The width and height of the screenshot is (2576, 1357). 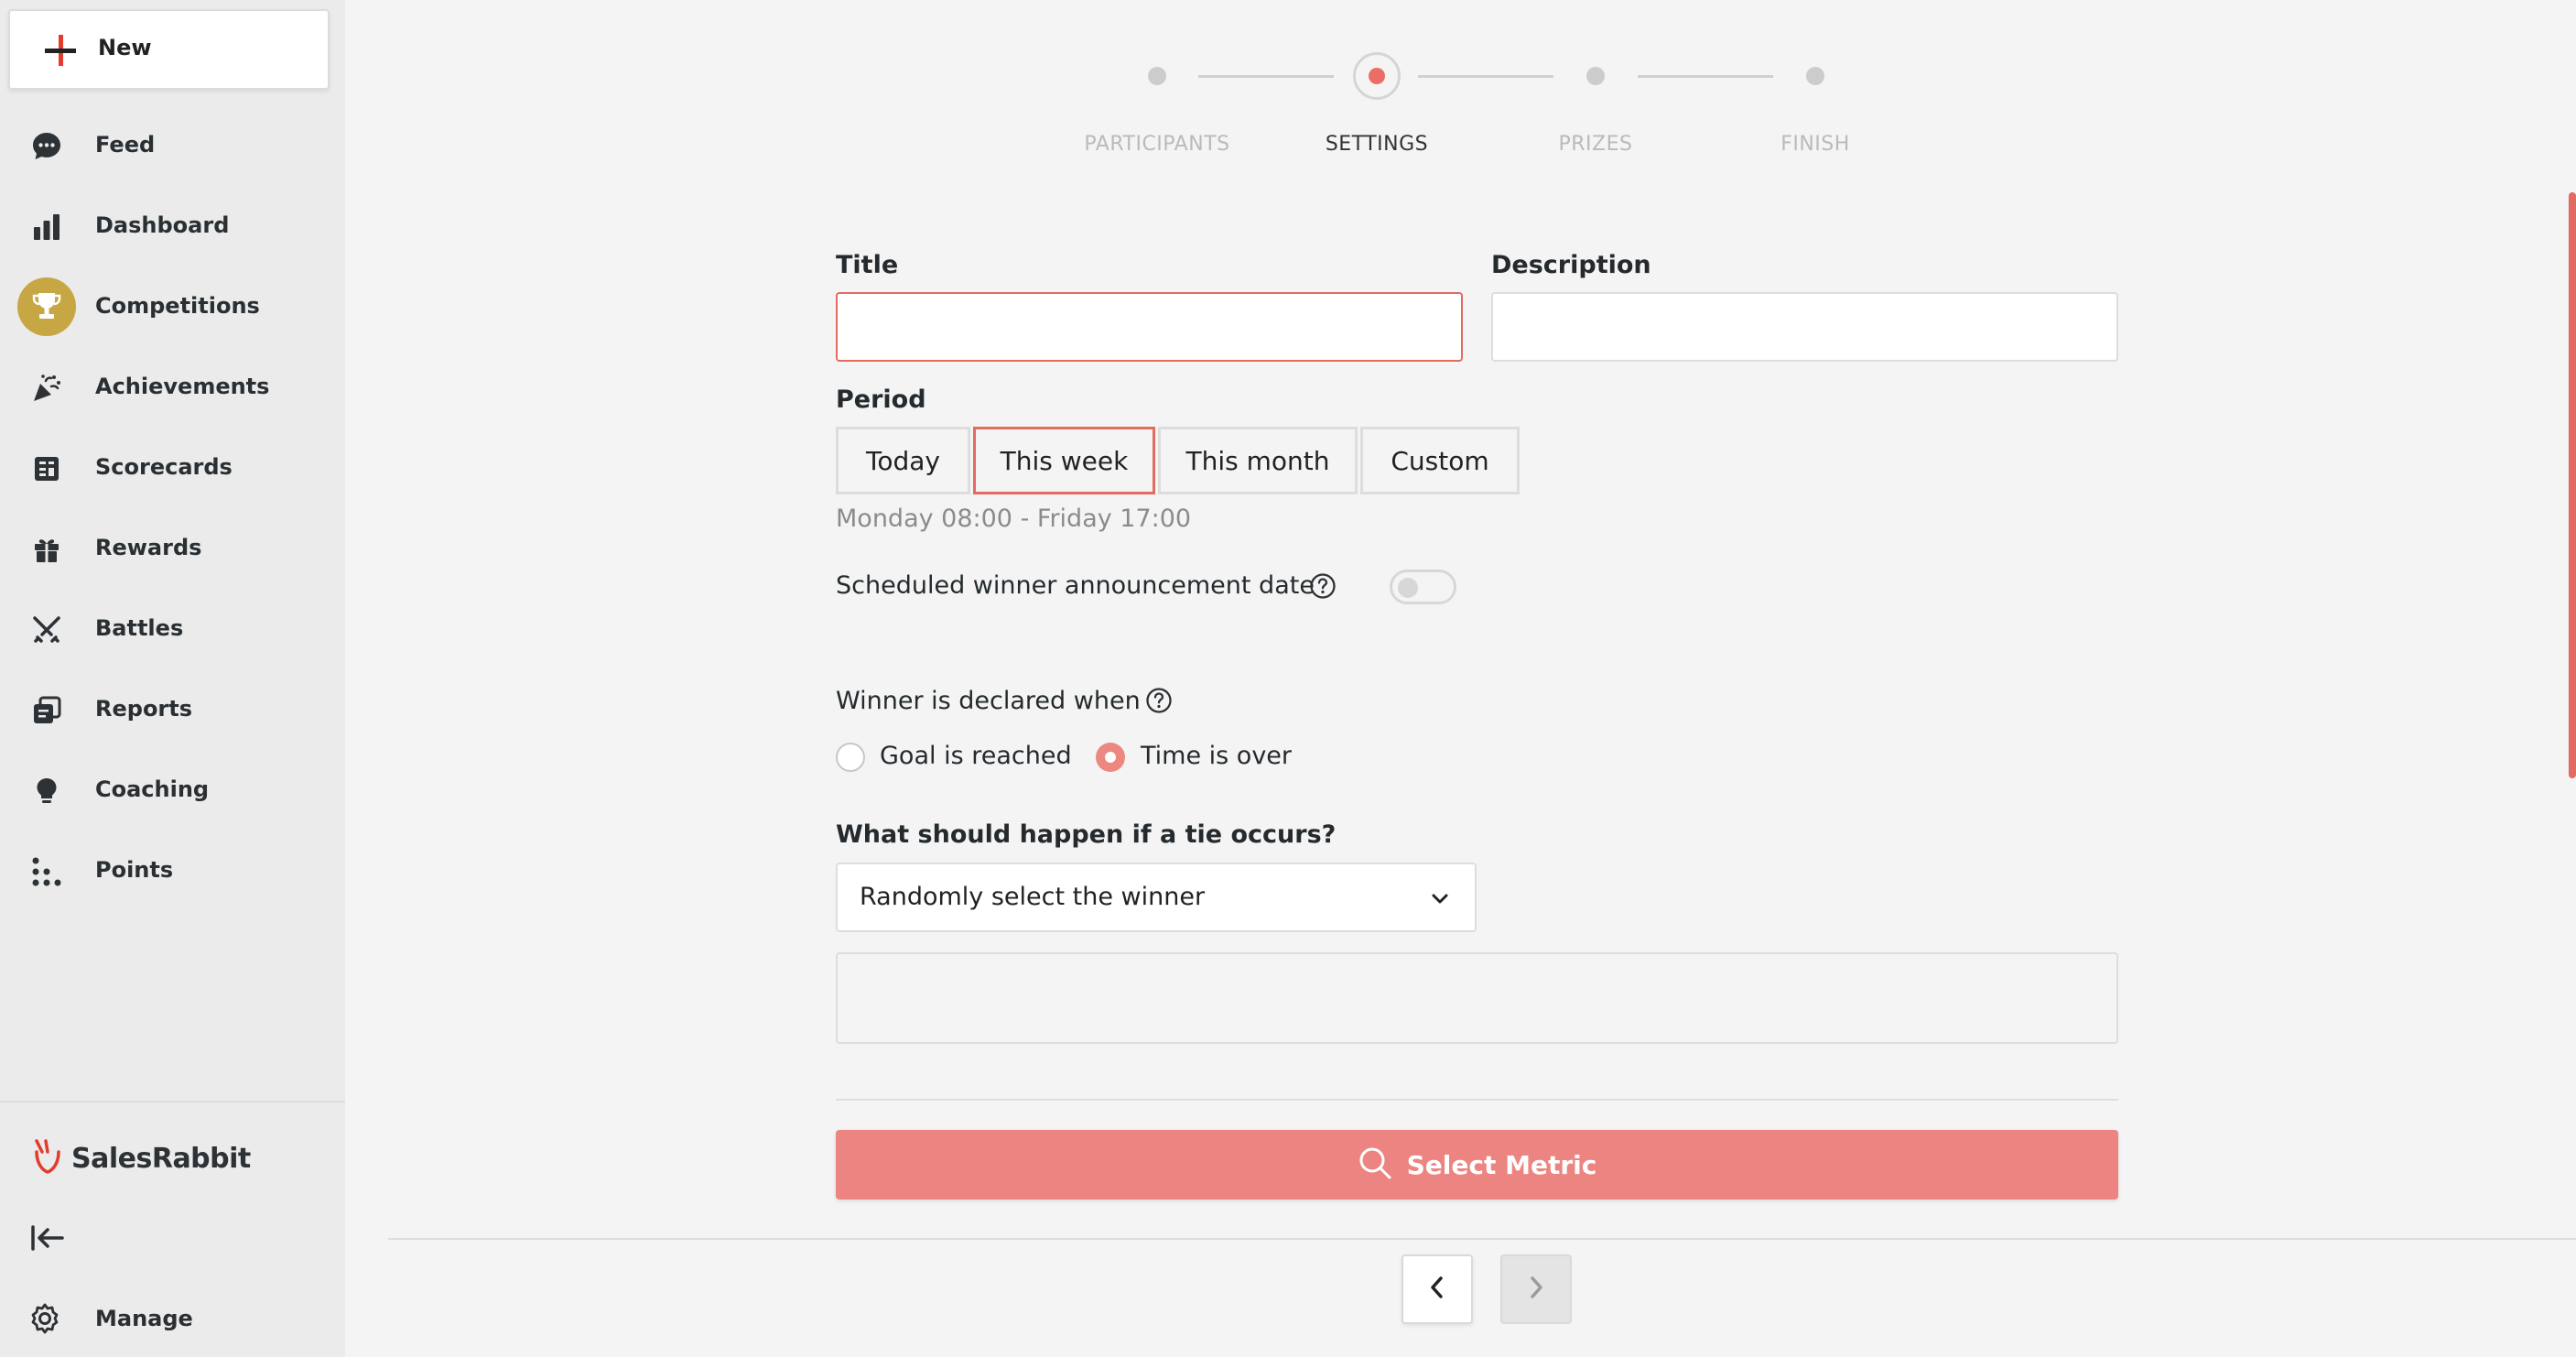 I want to click on search-icon, so click(x=1375, y=1164).